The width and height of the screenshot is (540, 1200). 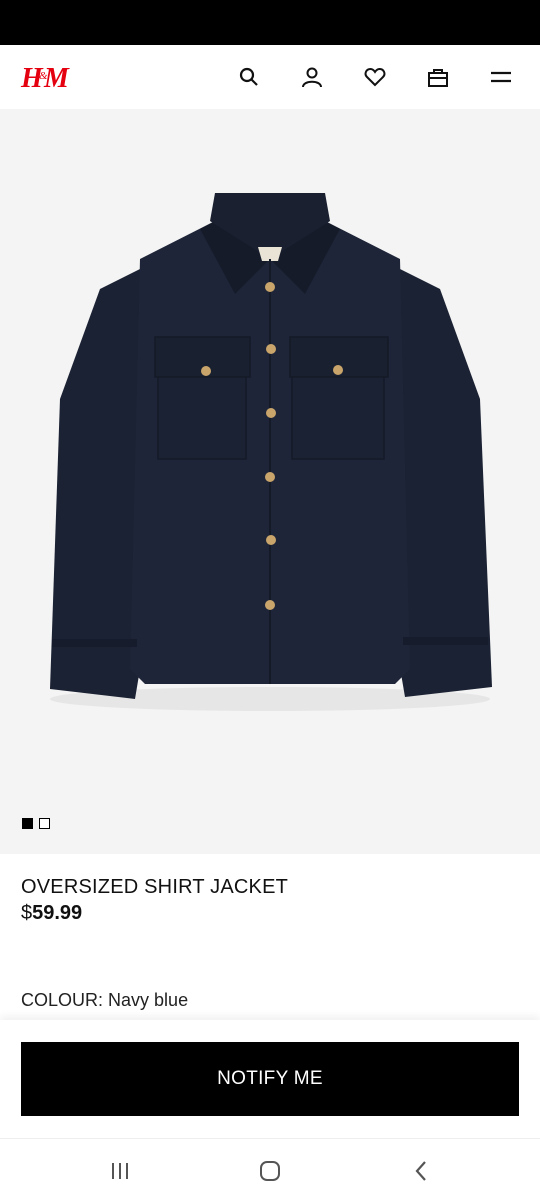 What do you see at coordinates (437, 77) in the screenshot?
I see `shopping-bag-icon` at bounding box center [437, 77].